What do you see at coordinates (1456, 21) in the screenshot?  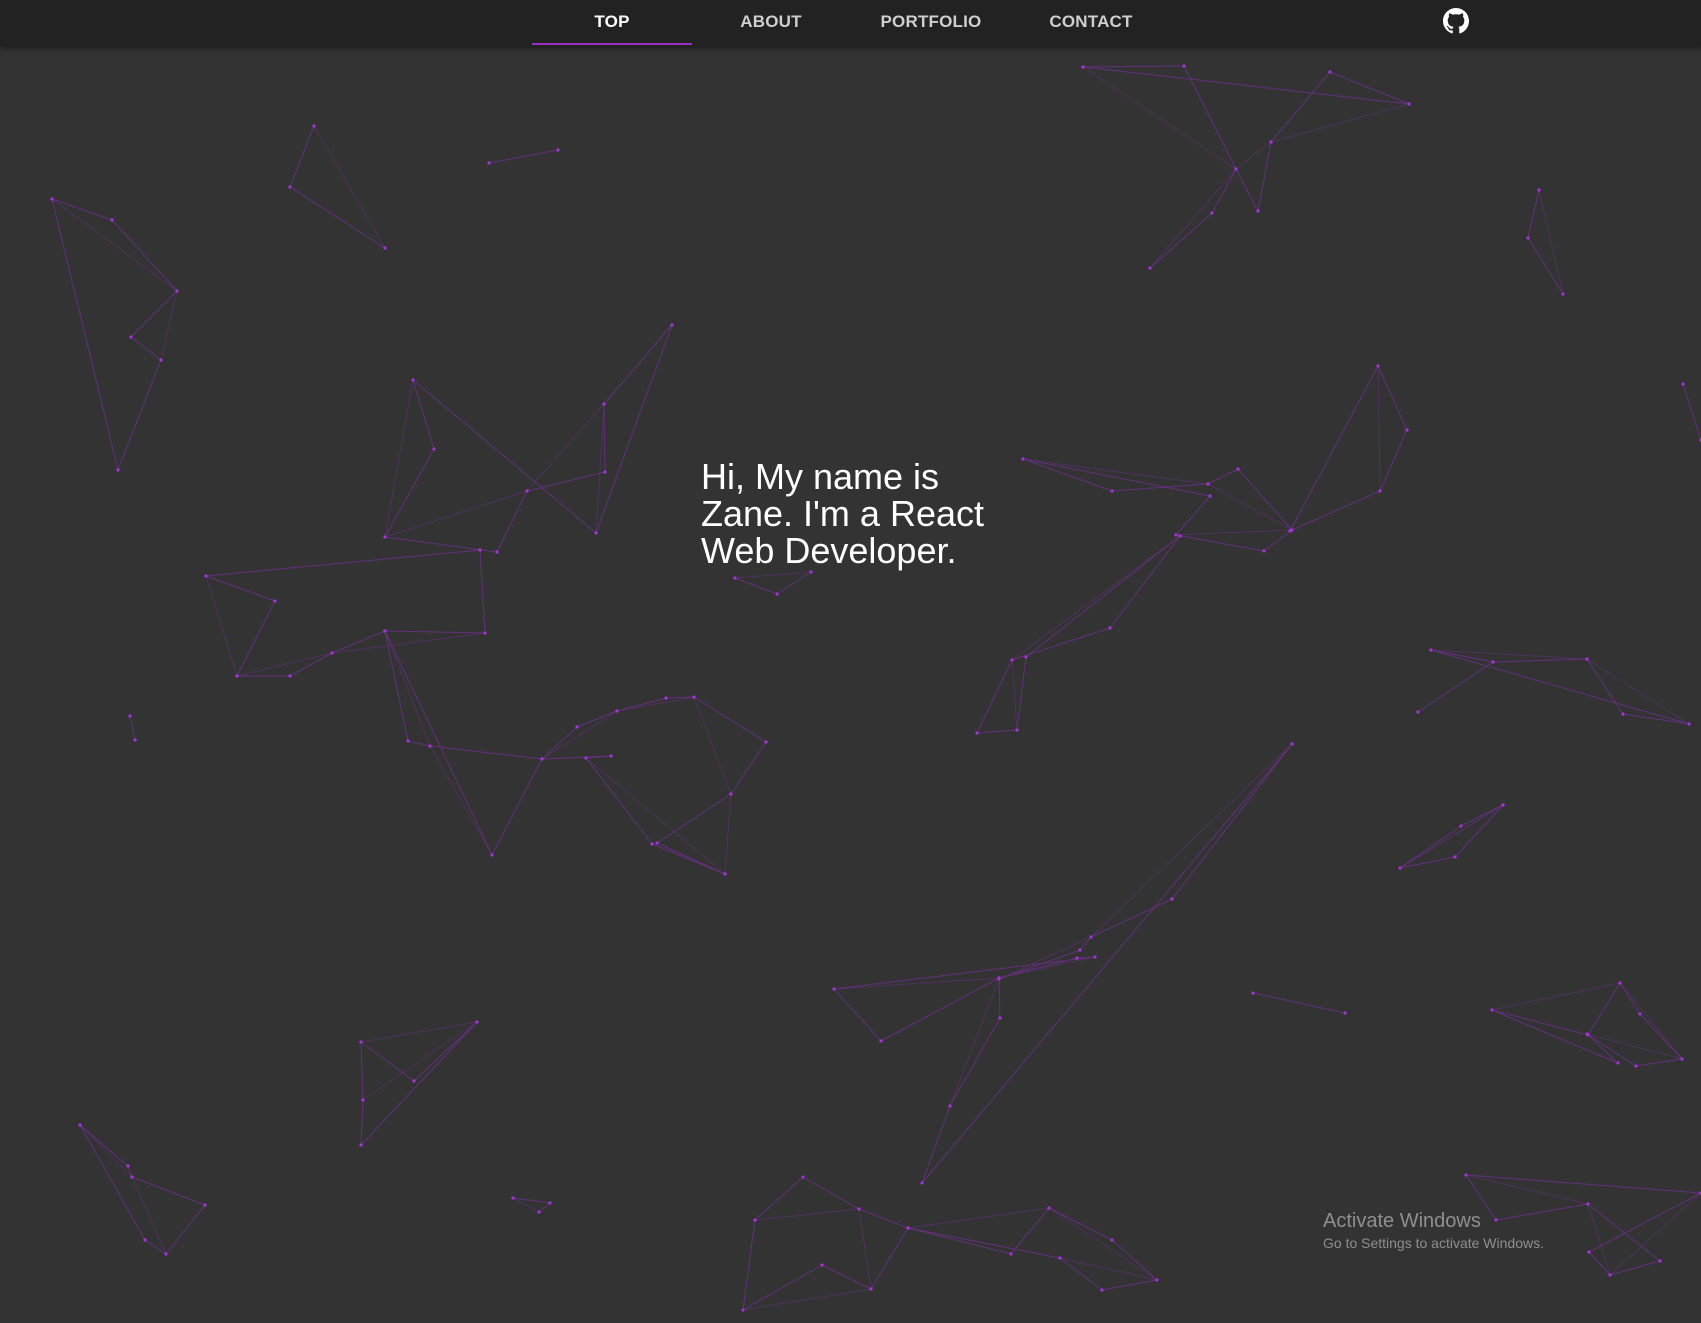 I see `github-icon` at bounding box center [1456, 21].